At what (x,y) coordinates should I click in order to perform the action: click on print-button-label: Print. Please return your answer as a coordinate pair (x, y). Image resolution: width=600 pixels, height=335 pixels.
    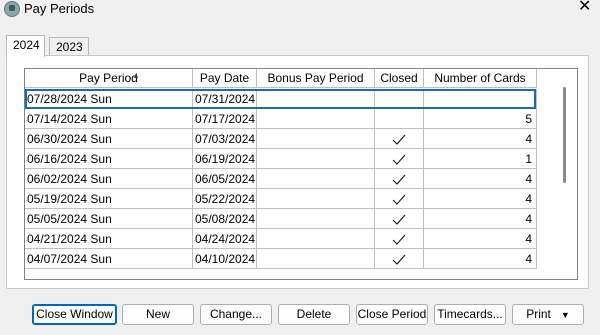
    Looking at the image, I should click on (538, 314).